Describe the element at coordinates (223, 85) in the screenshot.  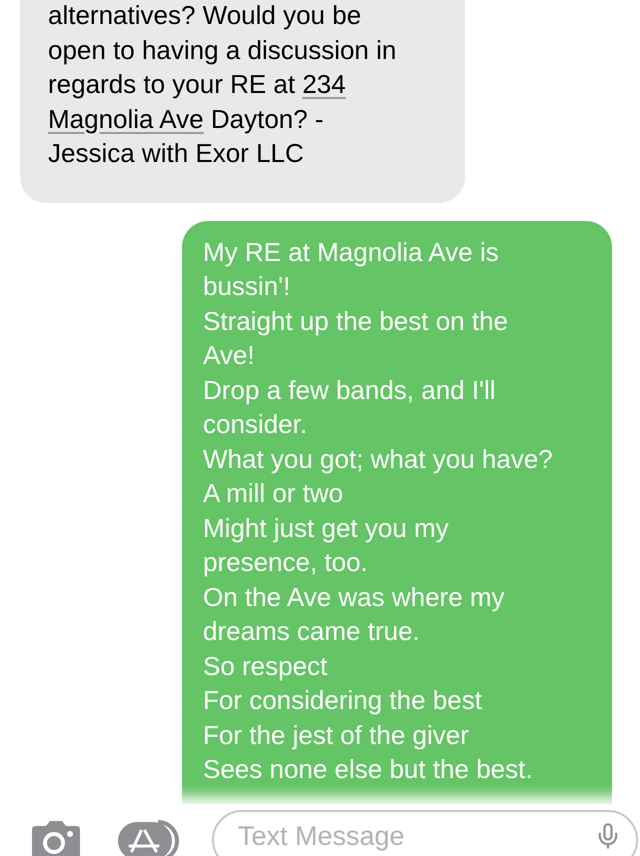
I see `message-text: alternatives? Would you be open to having a discussion in regards to your RE at 234 Magnolia Ave Dayton? - Jessica with Exor LLC` at that location.